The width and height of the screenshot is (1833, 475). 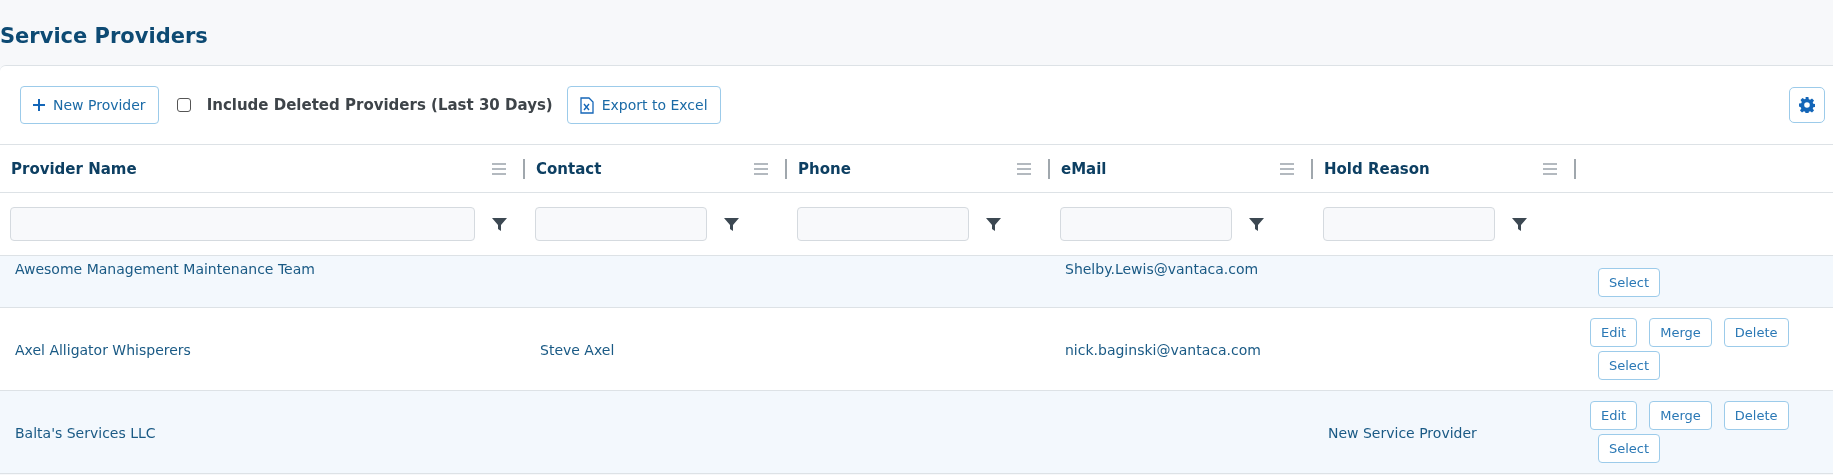 What do you see at coordinates (89, 105) in the screenshot?
I see `new-provider-button: New Provider` at bounding box center [89, 105].